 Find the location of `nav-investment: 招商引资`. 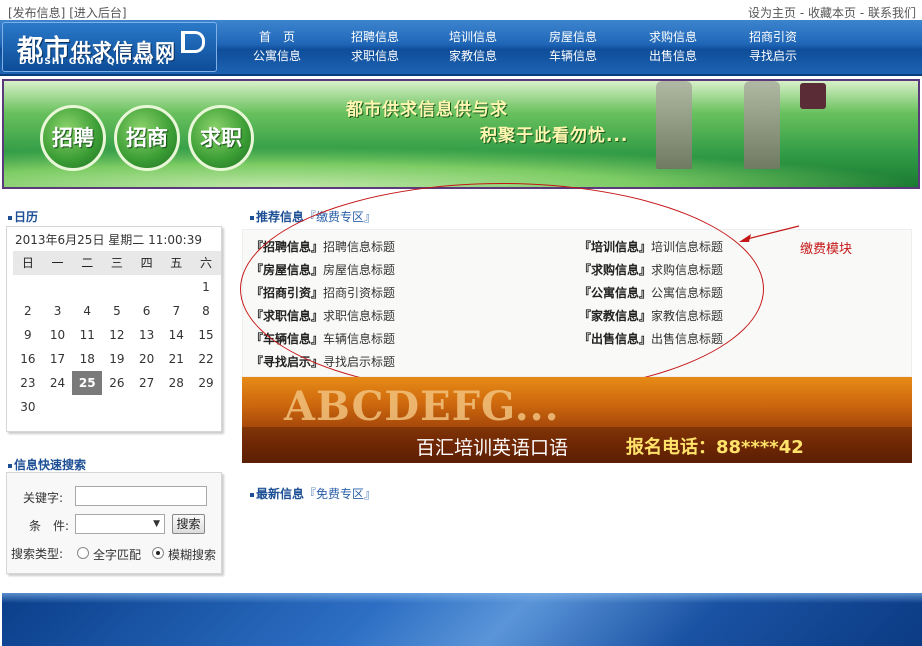

nav-investment: 招商引资 is located at coordinates (773, 37).